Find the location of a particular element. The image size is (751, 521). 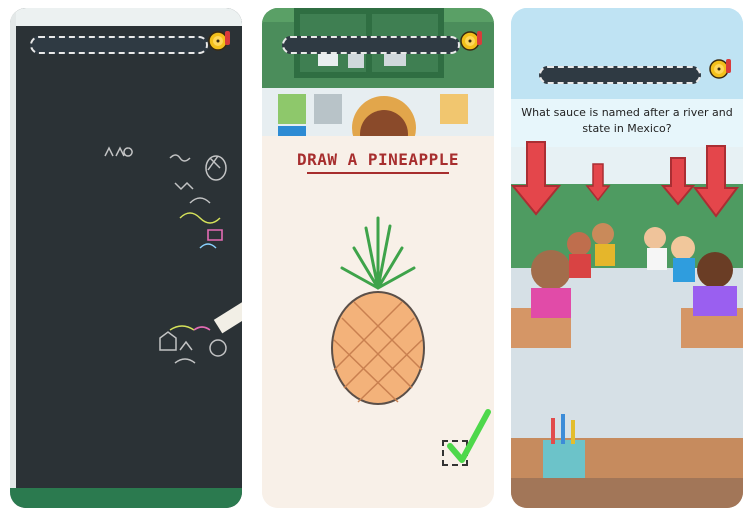

chalk-doodles is located at coordinates (173, 255).